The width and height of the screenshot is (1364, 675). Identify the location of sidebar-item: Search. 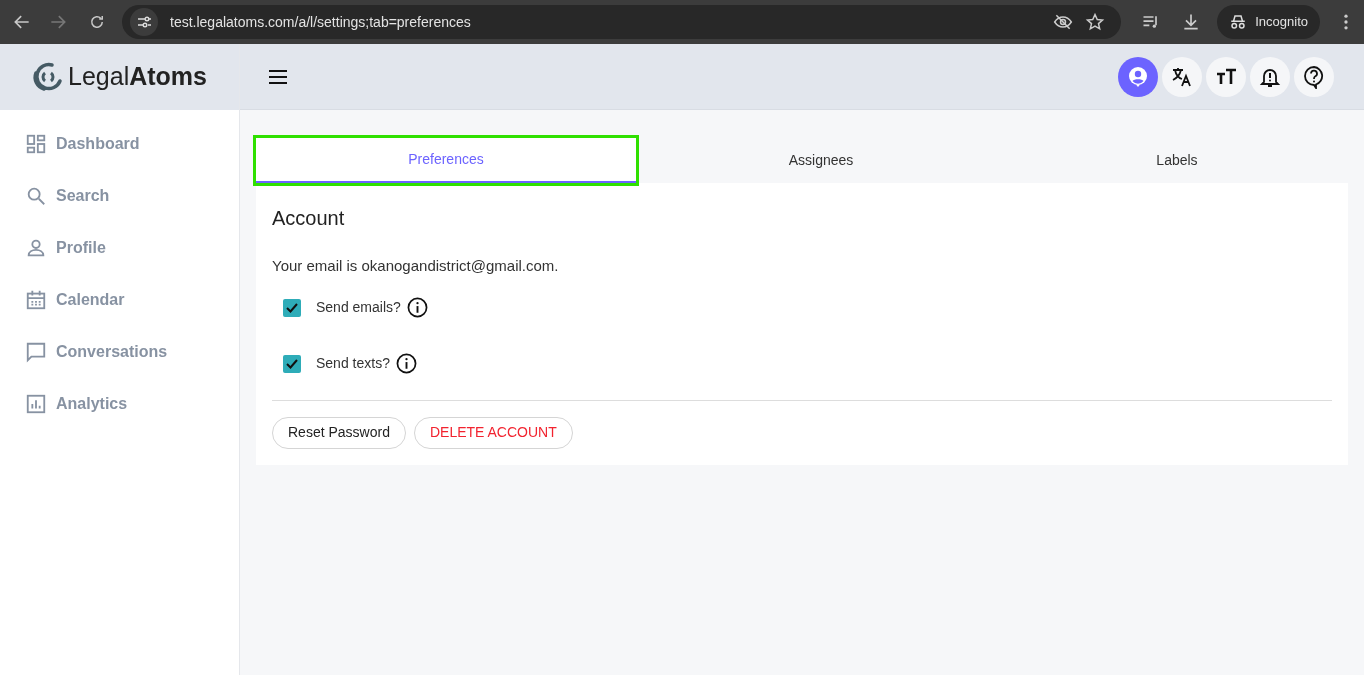
(119, 196).